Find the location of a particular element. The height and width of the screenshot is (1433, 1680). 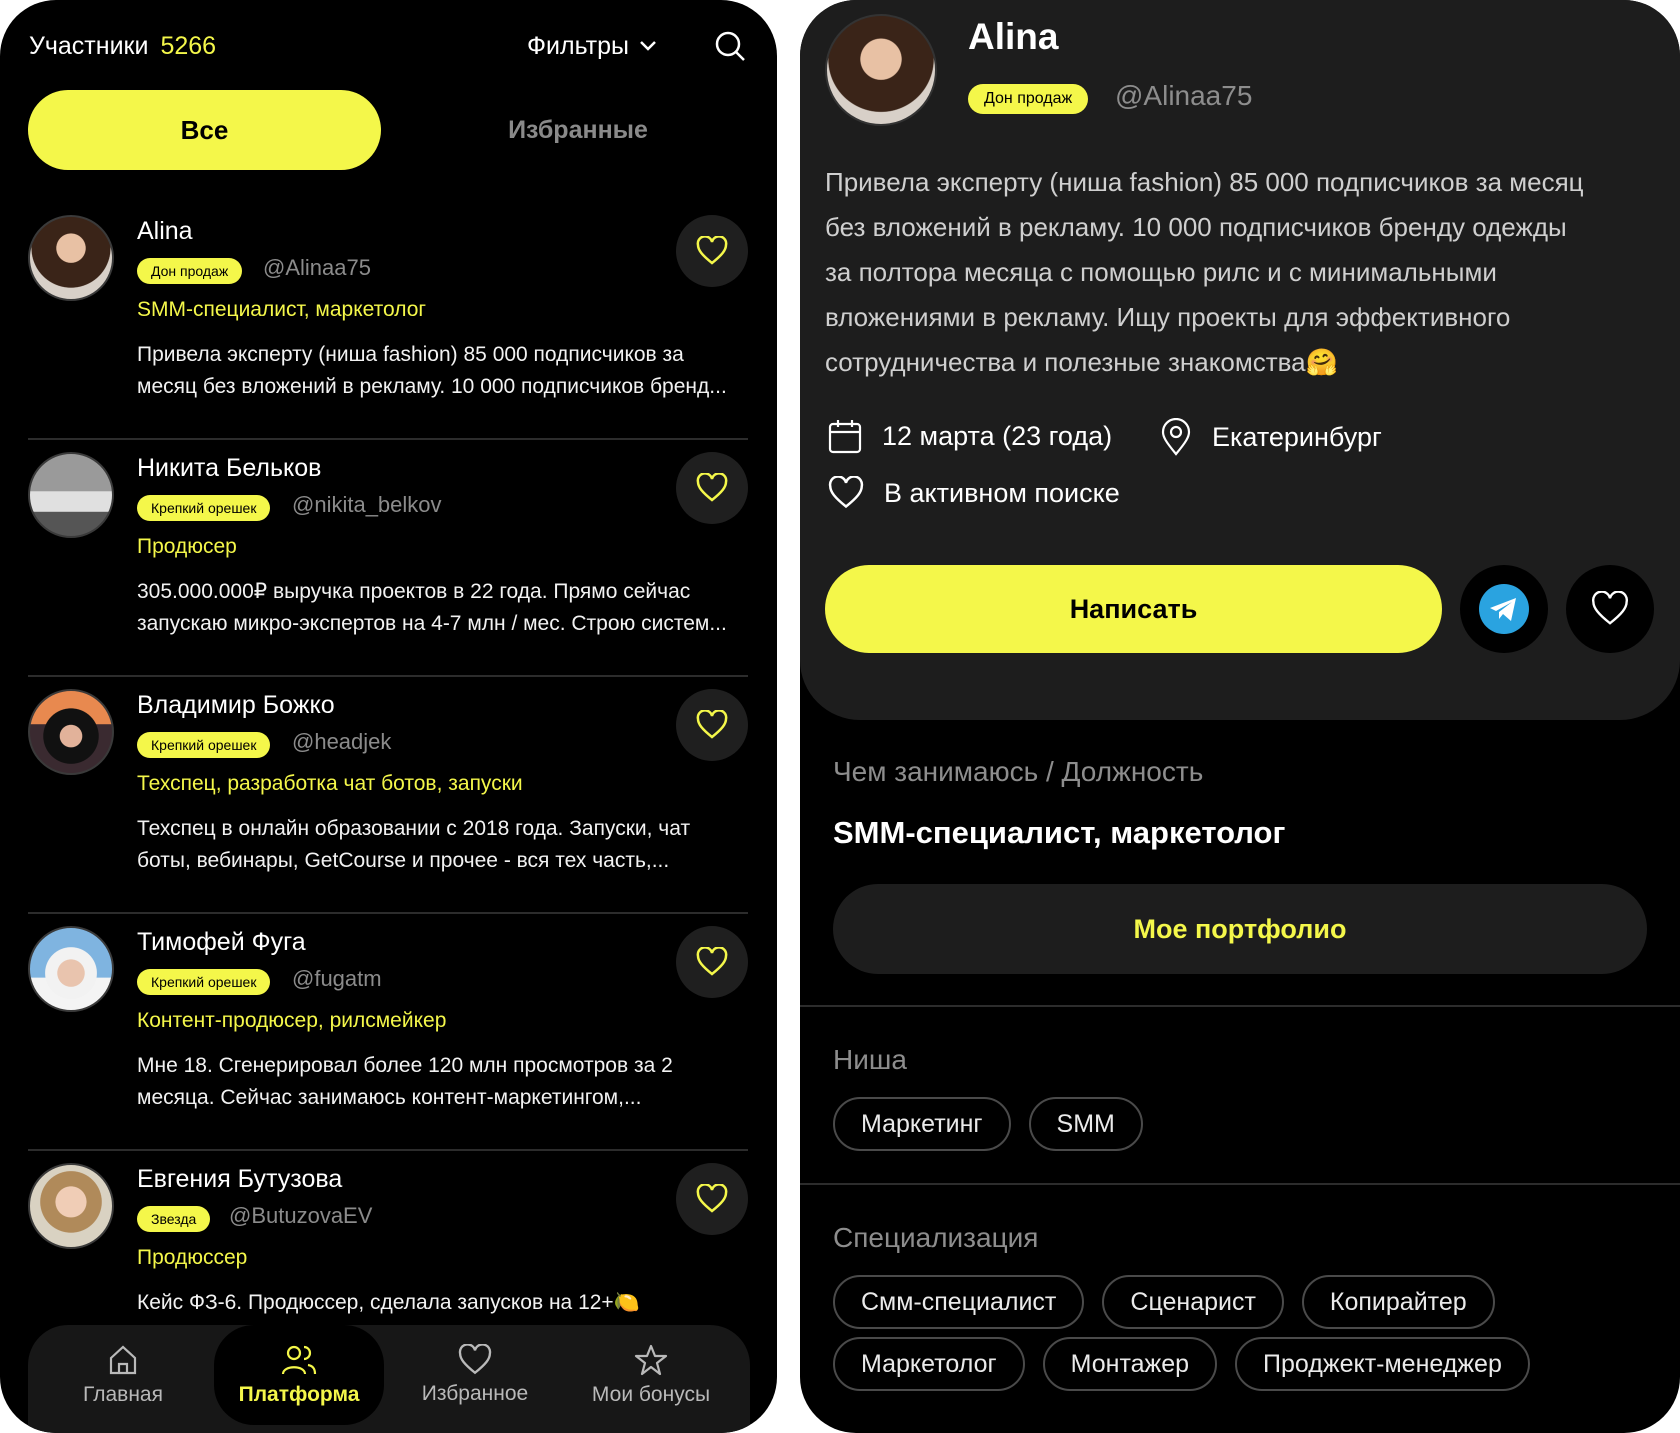

member-role: Продюсер is located at coordinates (187, 546).